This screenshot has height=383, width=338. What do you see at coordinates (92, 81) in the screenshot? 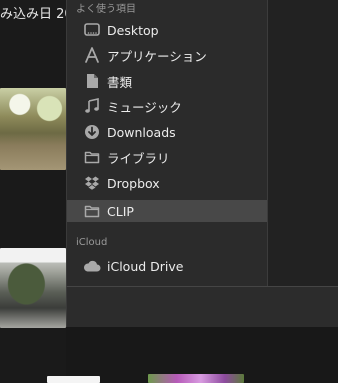
I see `documents-icon` at bounding box center [92, 81].